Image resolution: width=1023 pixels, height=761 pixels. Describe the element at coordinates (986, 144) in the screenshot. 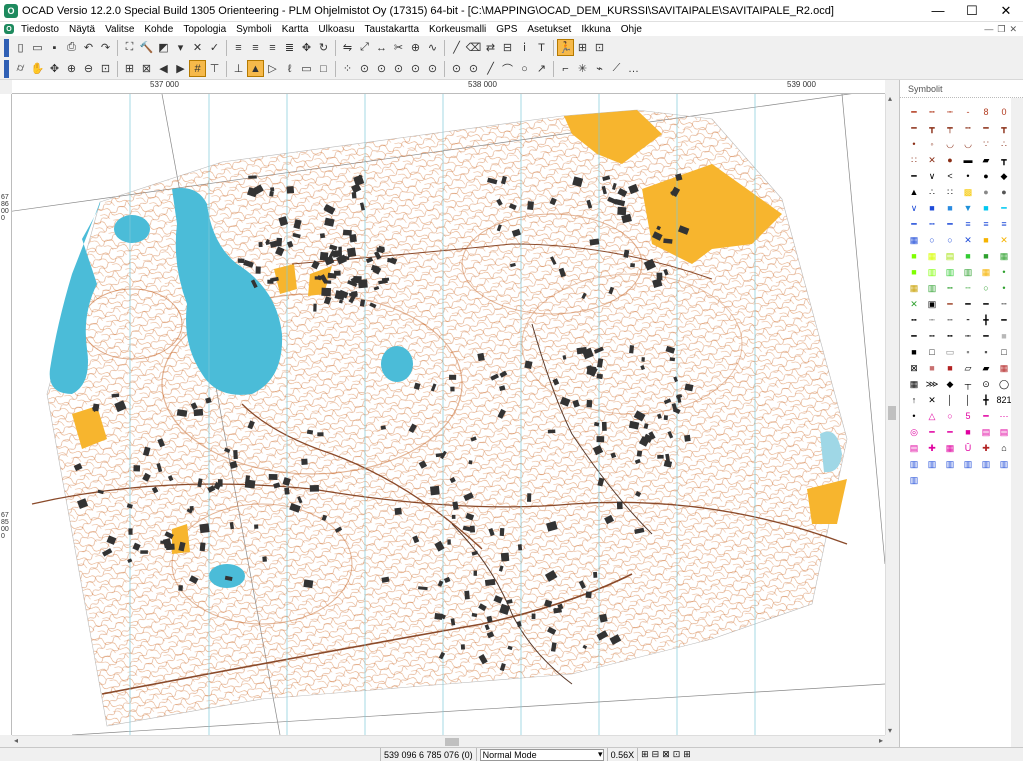

I see `pit-symbol: ∵` at that location.